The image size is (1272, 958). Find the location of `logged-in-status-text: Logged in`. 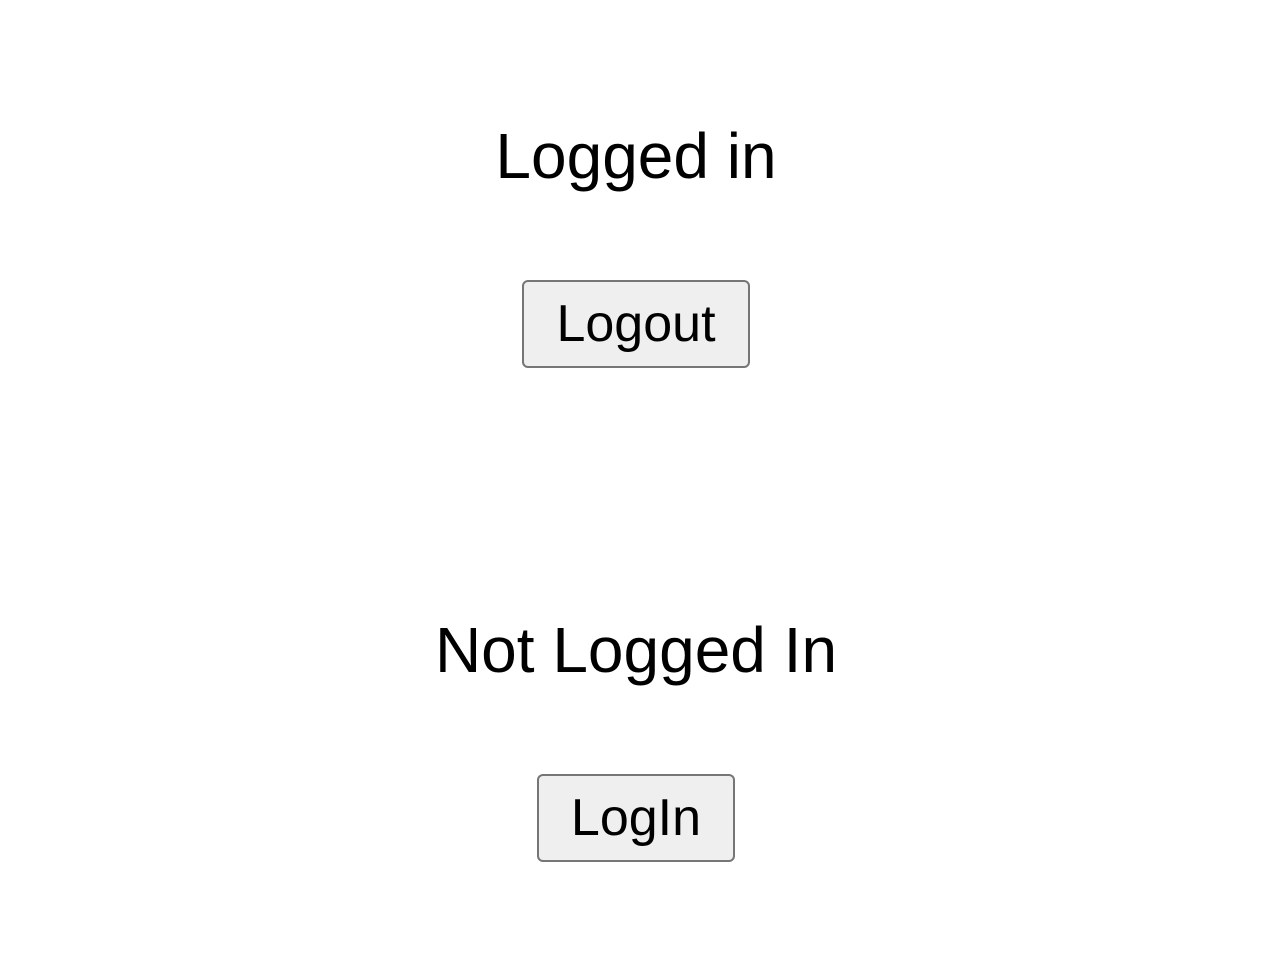

logged-in-status-text: Logged in is located at coordinates (636, 156).